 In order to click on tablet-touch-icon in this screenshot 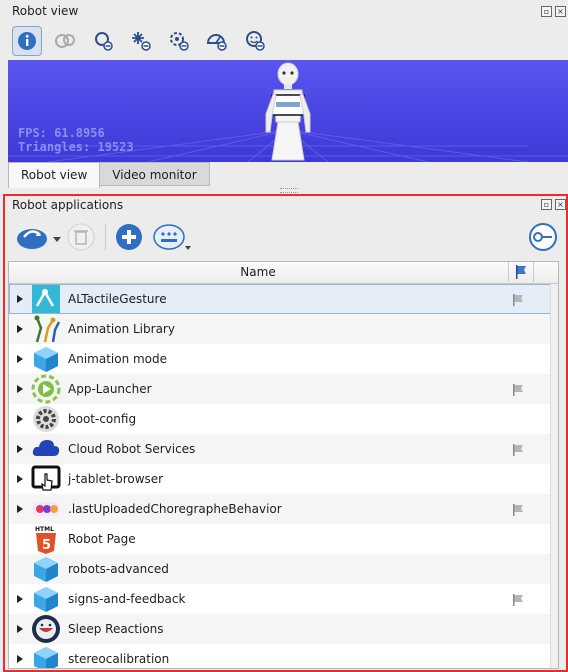, I will do `click(46, 479)`.